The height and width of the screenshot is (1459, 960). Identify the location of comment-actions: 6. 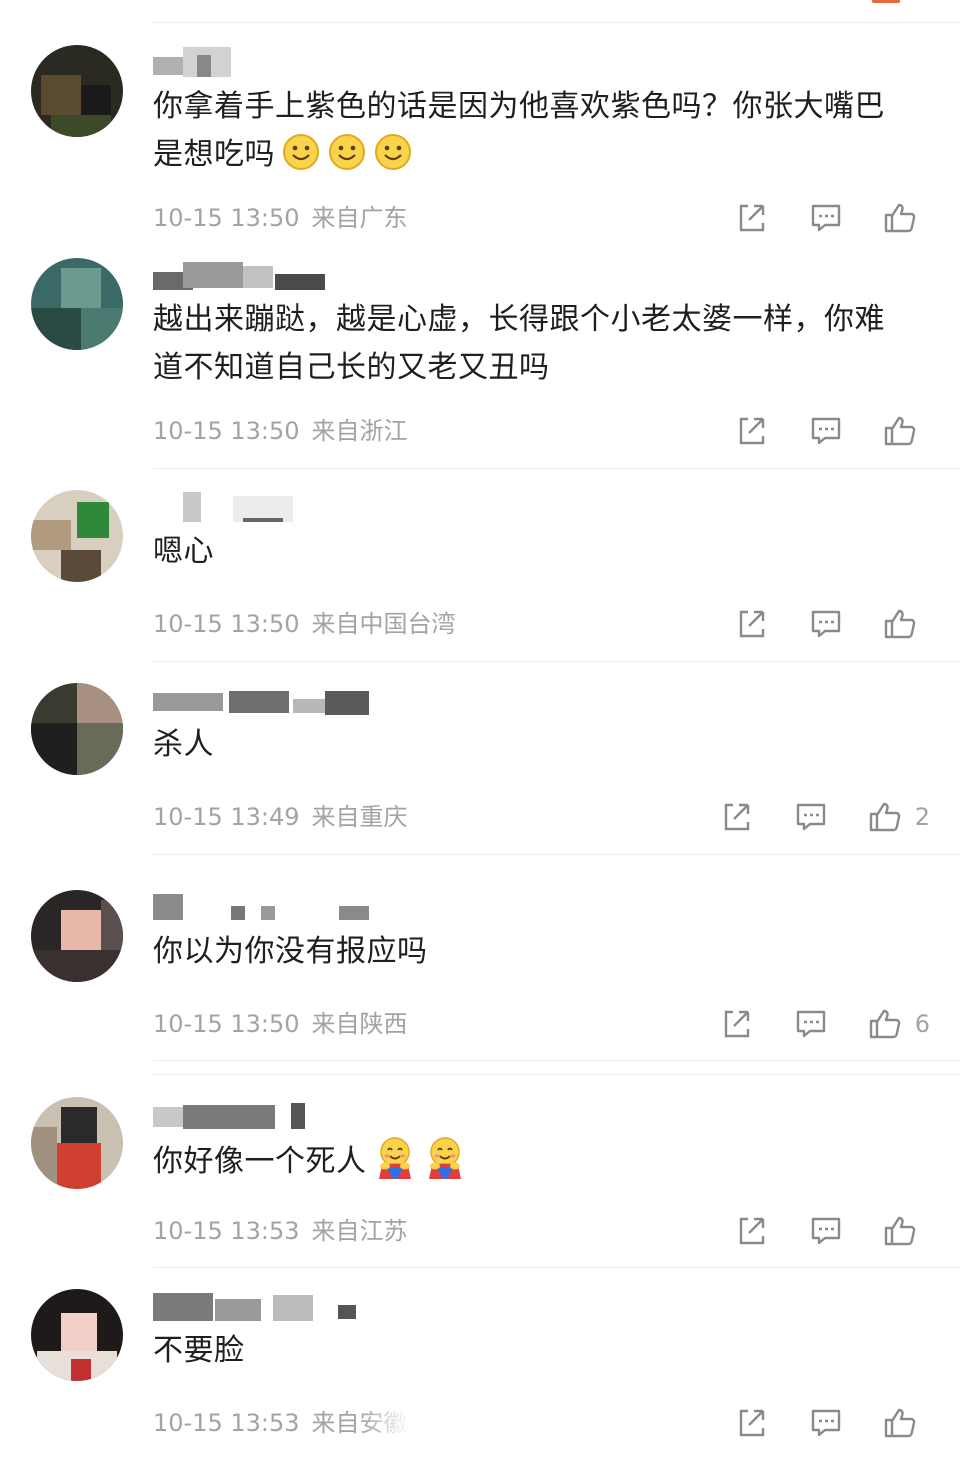
(824, 1024).